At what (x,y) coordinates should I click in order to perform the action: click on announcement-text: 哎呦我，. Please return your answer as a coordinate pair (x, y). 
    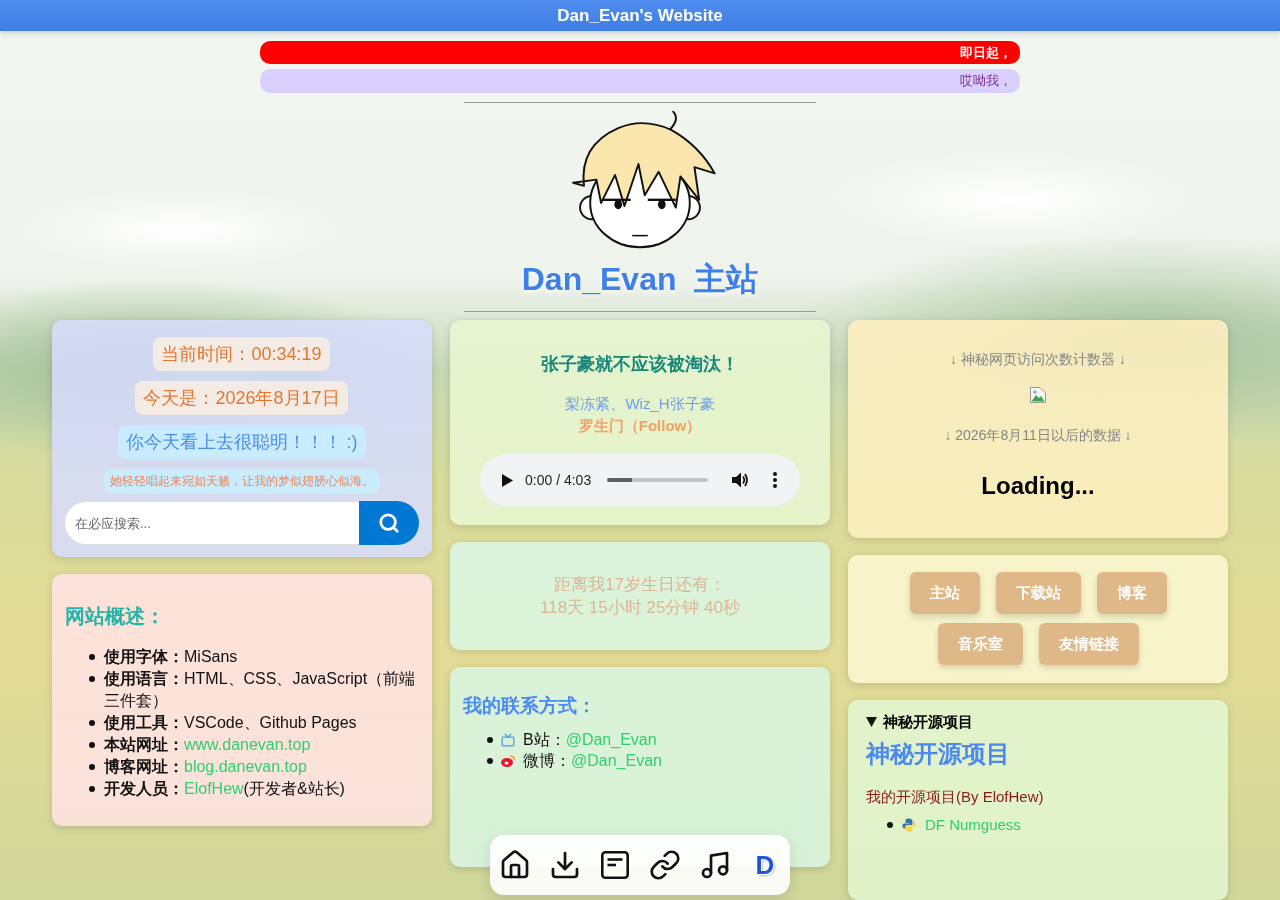
    Looking at the image, I should click on (986, 81).